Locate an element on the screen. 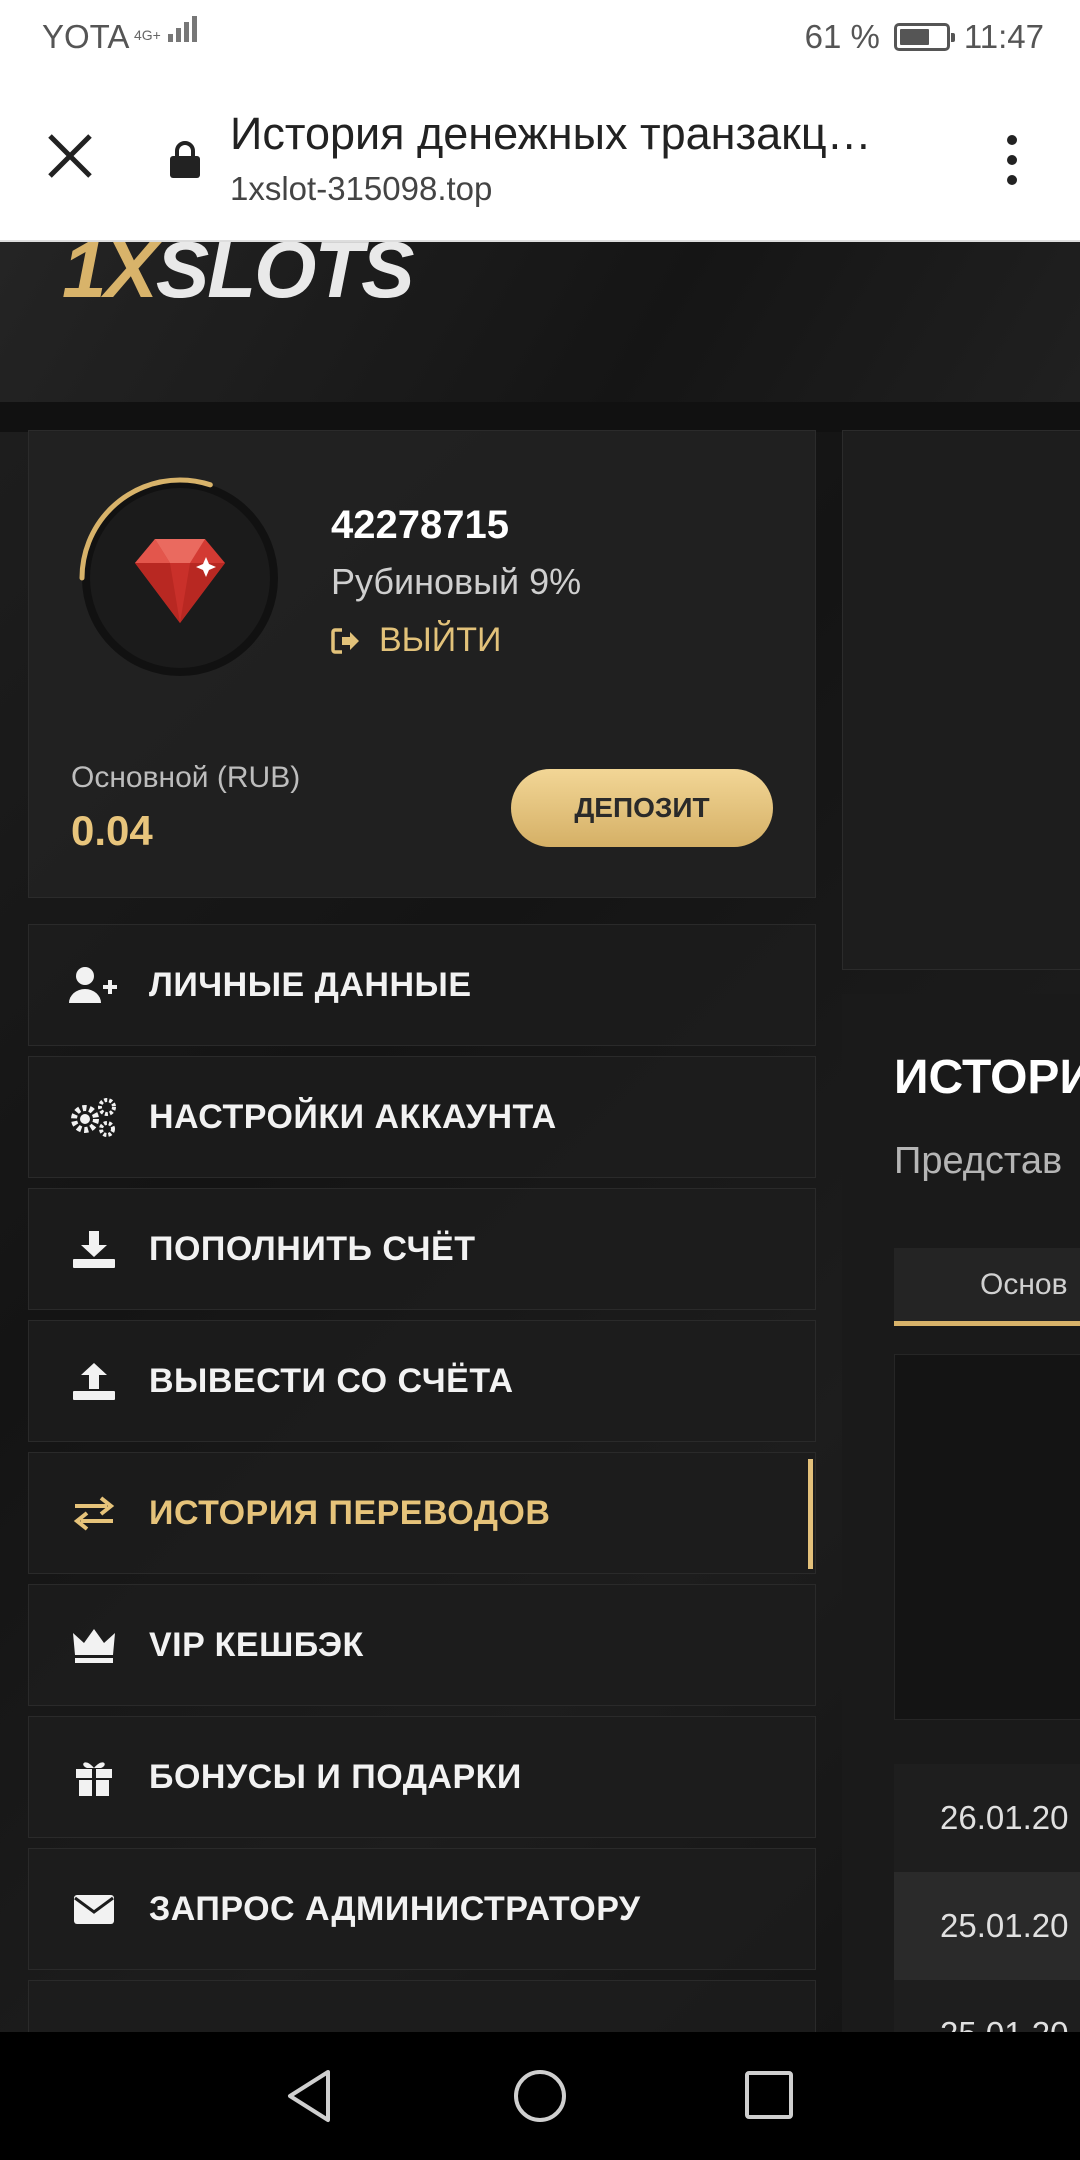  close-icon is located at coordinates (70, 156).